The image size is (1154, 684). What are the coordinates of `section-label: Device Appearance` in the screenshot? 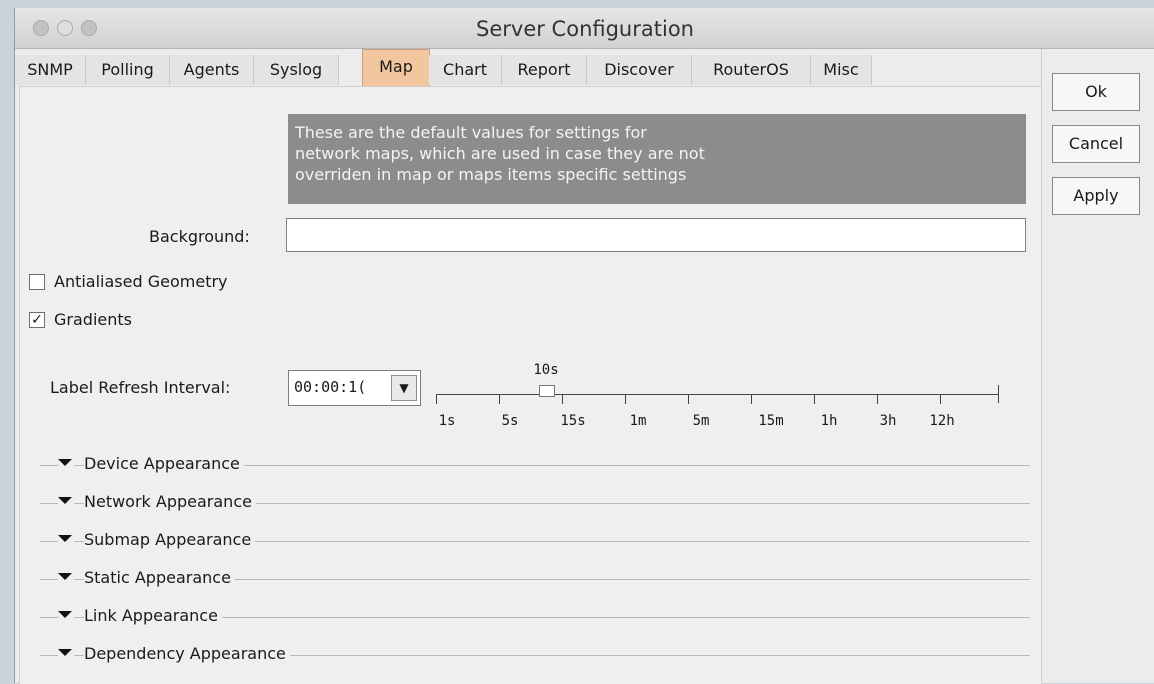 It's located at (164, 463).